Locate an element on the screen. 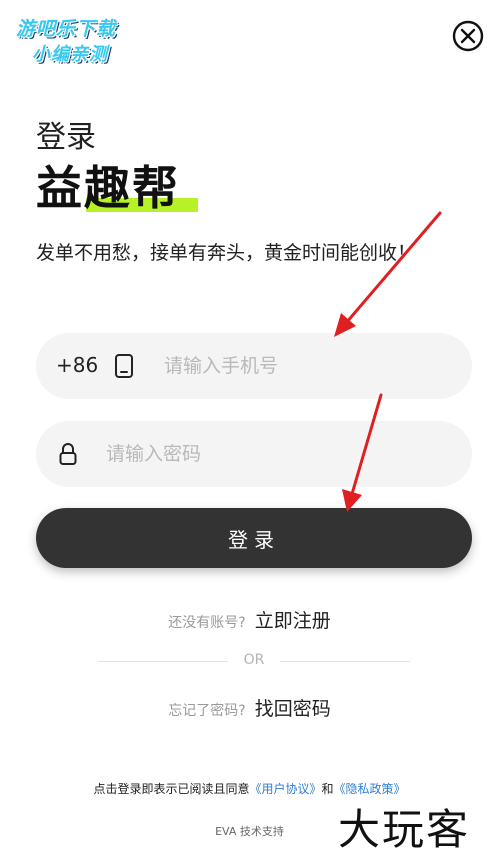 Image resolution: width=499 pixels, height=857 pixels. phone-field: +86 is located at coordinates (254, 366).